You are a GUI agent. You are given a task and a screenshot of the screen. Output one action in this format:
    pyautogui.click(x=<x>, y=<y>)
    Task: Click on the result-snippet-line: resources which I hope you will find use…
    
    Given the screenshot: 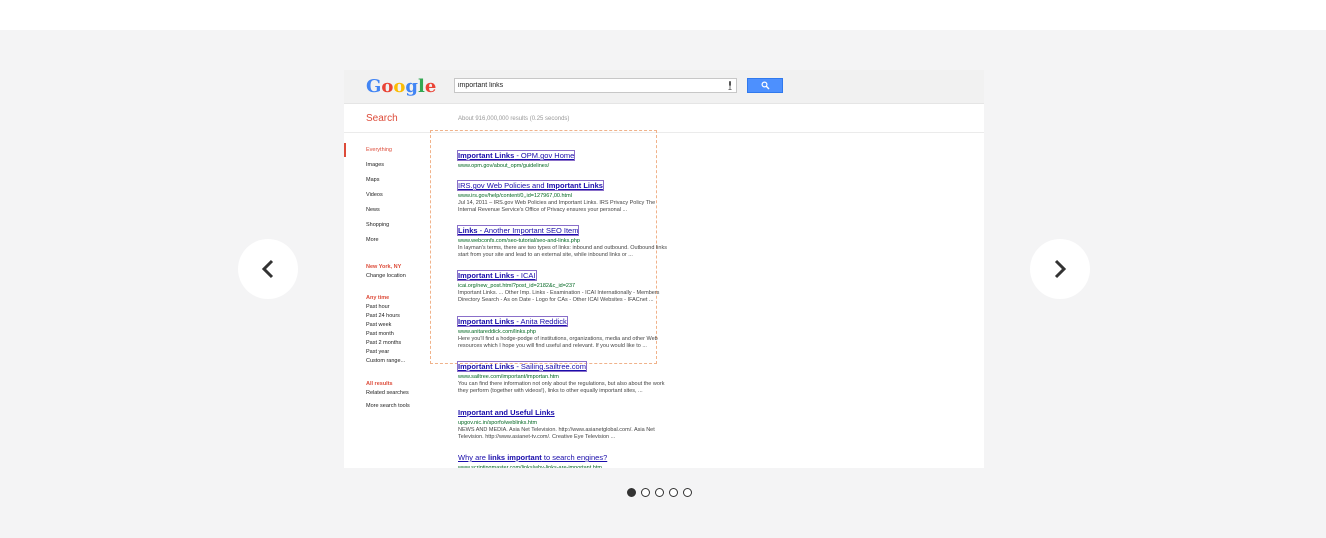 What is the action you would take?
    pyautogui.click(x=552, y=346)
    